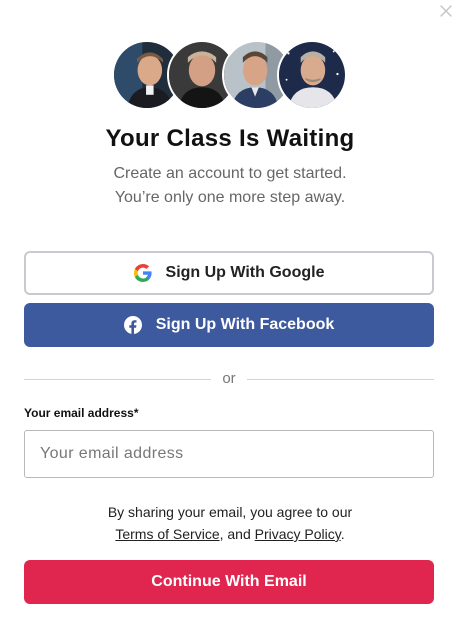 This screenshot has height=627, width=460. What do you see at coordinates (229, 454) in the screenshot?
I see `email-field` at bounding box center [229, 454].